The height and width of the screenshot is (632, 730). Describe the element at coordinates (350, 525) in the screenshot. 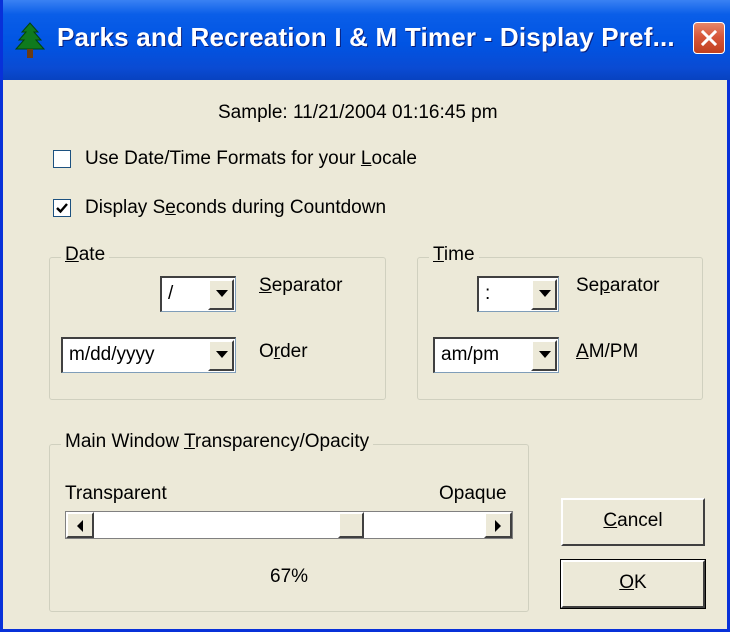

I see `slider-thumb` at that location.